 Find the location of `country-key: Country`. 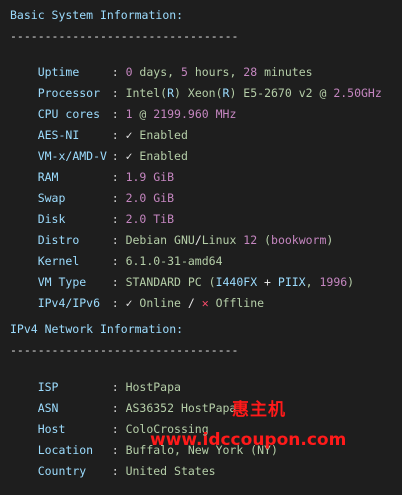

country-key: Country is located at coordinates (62, 471).